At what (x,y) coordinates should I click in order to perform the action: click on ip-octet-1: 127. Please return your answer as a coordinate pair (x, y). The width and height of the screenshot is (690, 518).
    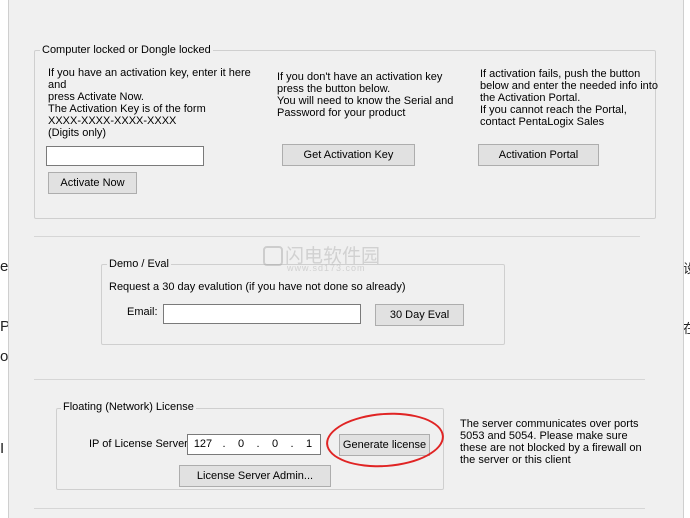
    Looking at the image, I should click on (203, 444).